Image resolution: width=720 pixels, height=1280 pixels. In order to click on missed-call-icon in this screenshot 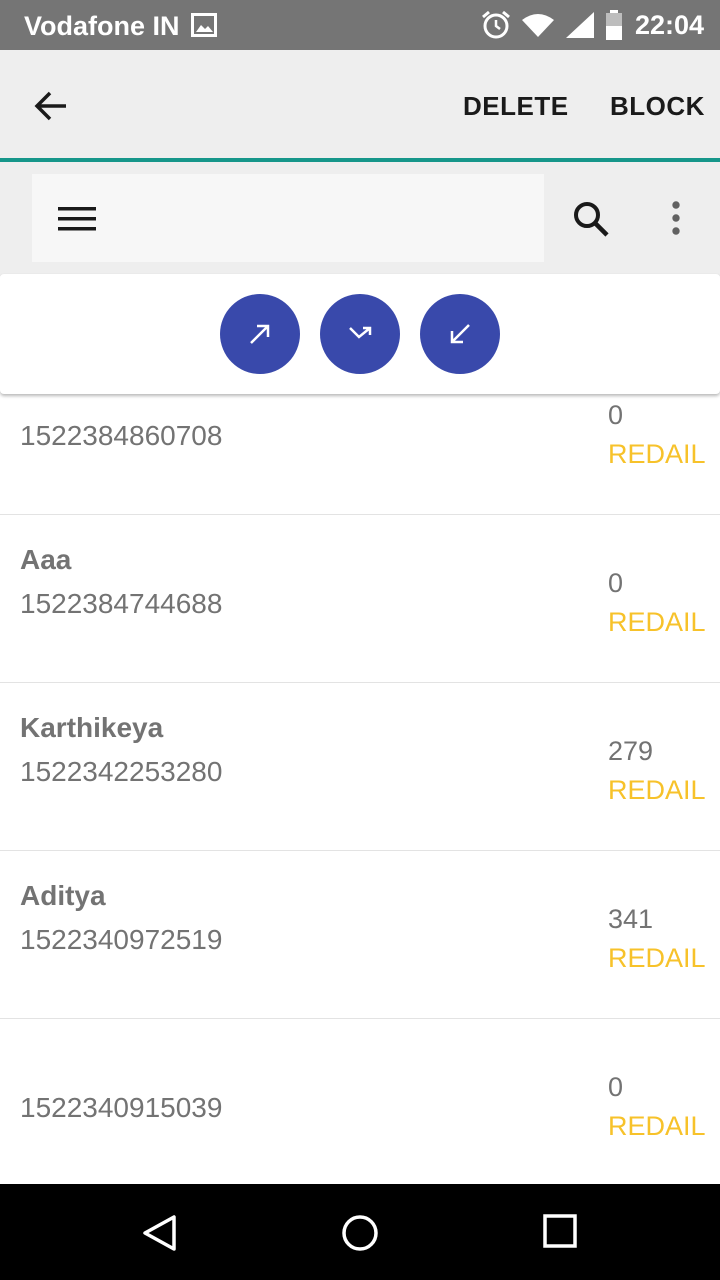, I will do `click(360, 332)`.